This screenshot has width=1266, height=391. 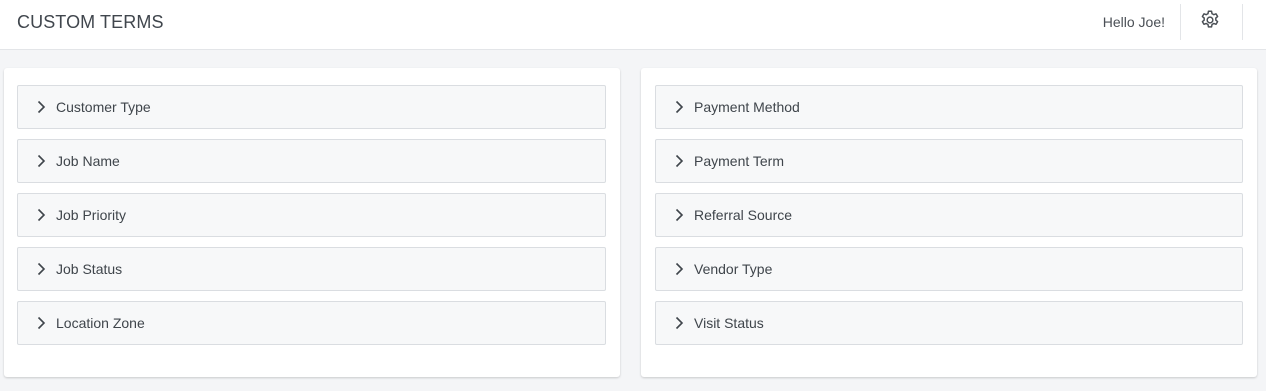 What do you see at coordinates (311, 269) in the screenshot?
I see `accordion-job-status: Job Status` at bounding box center [311, 269].